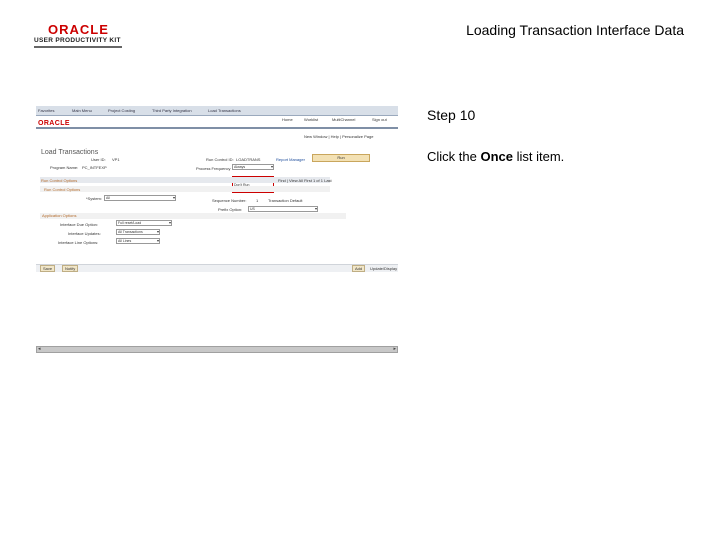 The image size is (720, 540). What do you see at coordinates (59, 215) in the screenshot?
I see `app-options-header: Application Options` at bounding box center [59, 215].